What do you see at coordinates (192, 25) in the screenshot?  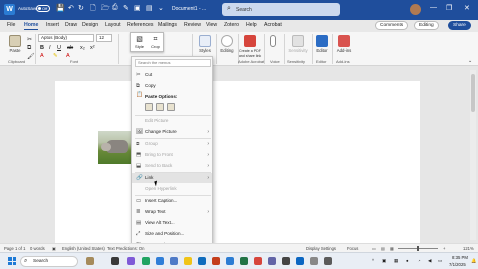 I see `tab-review: Review` at bounding box center [192, 25].